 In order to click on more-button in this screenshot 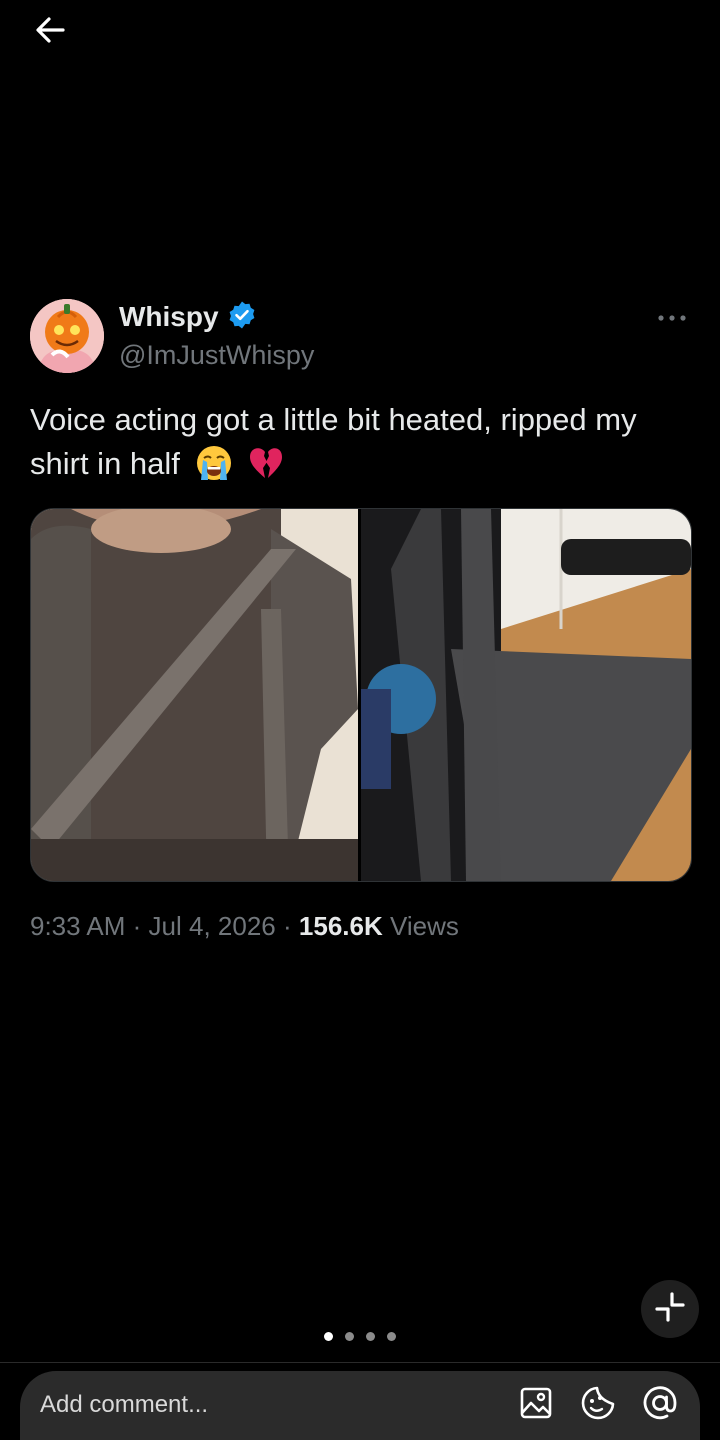, I will do `click(672, 318)`.